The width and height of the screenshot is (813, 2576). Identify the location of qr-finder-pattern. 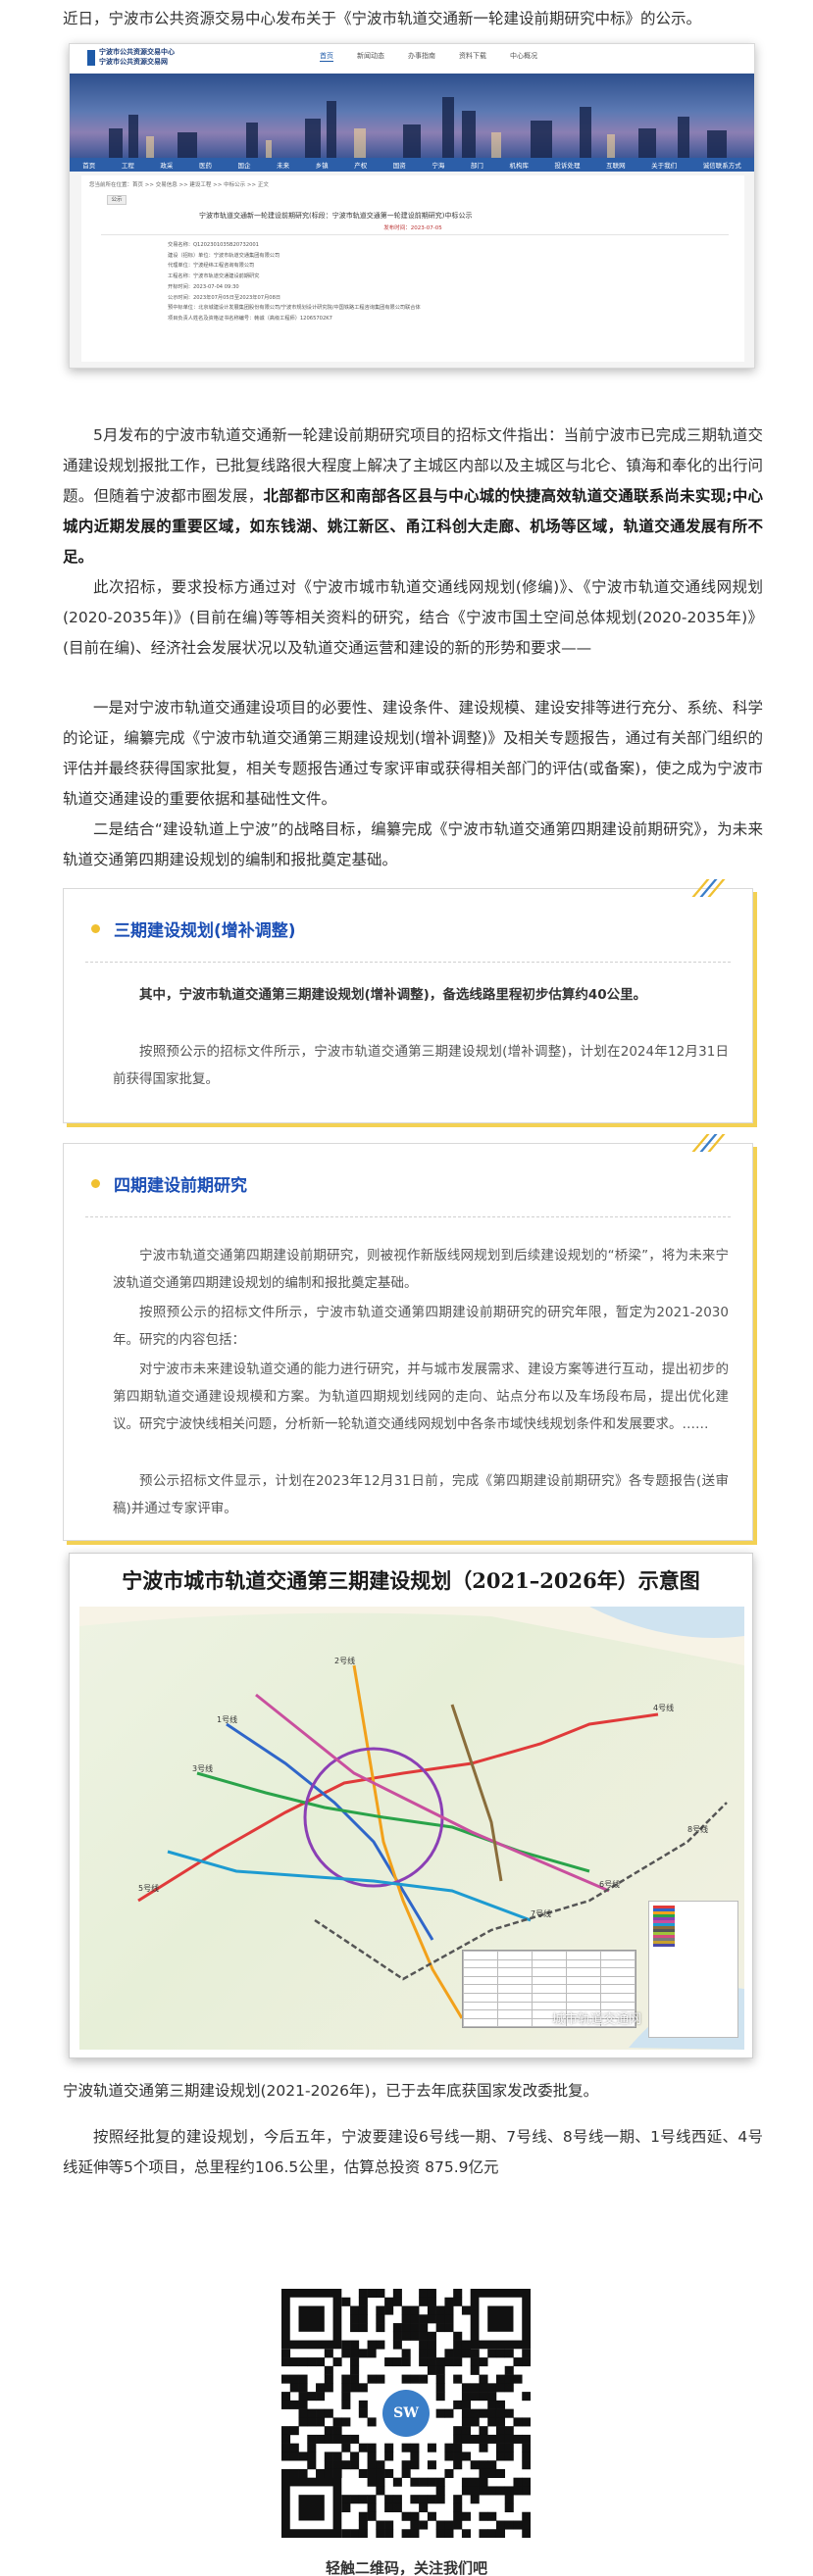
(311, 2508).